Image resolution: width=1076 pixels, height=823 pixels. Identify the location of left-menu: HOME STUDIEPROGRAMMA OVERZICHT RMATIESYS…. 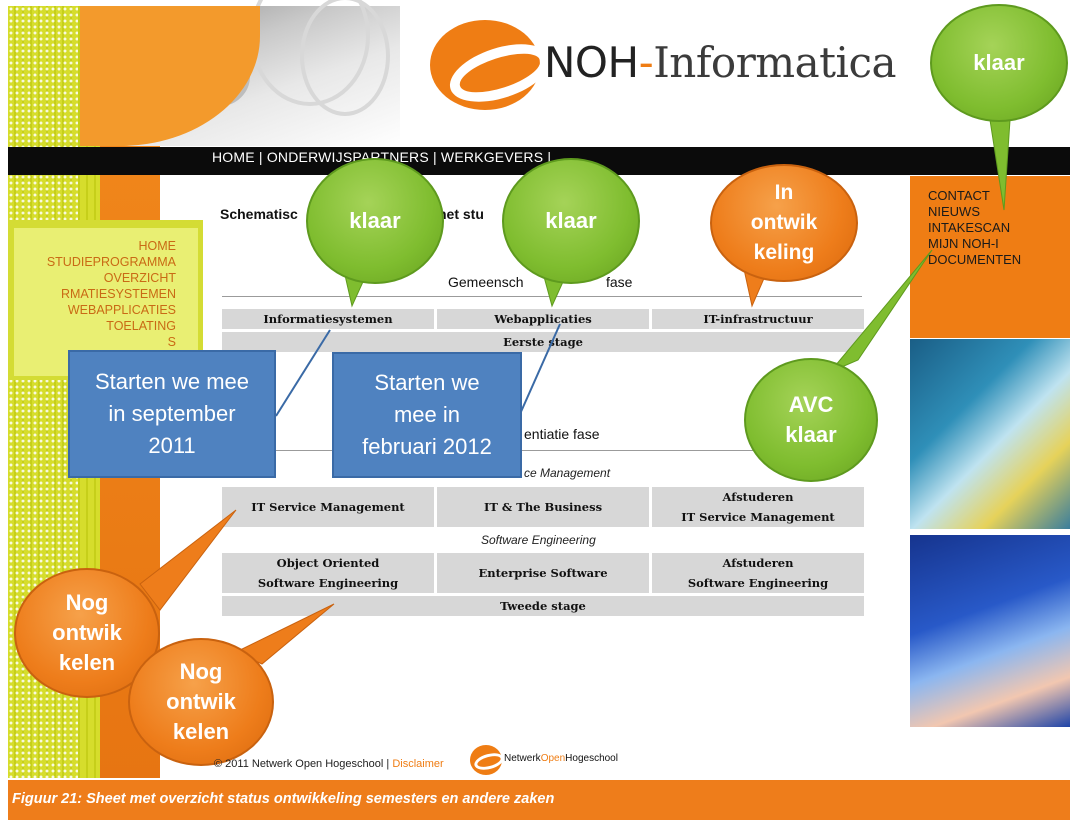
(88, 302).